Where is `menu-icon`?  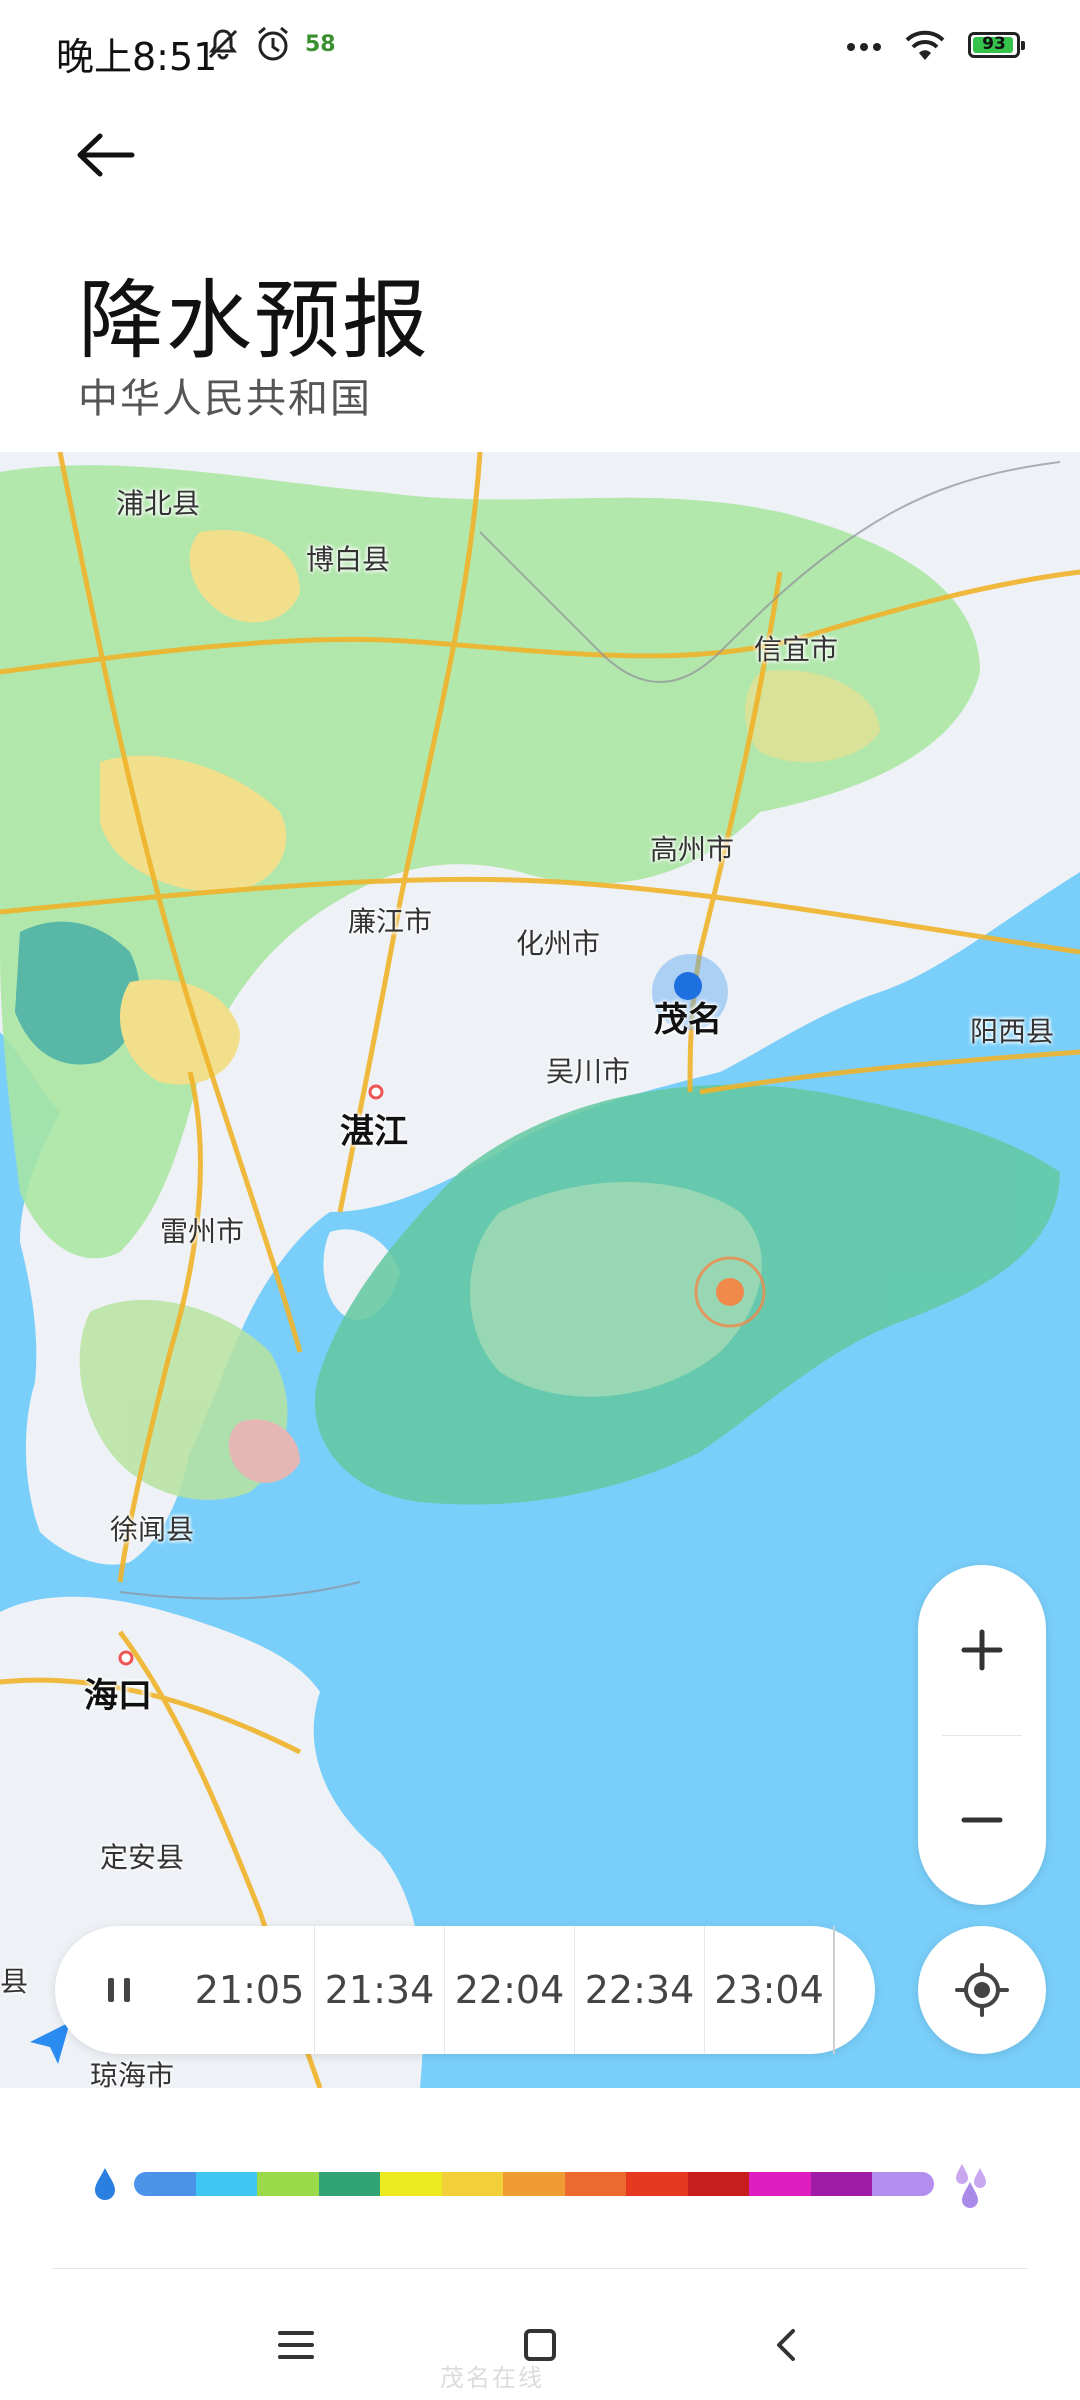 menu-icon is located at coordinates (296, 2345).